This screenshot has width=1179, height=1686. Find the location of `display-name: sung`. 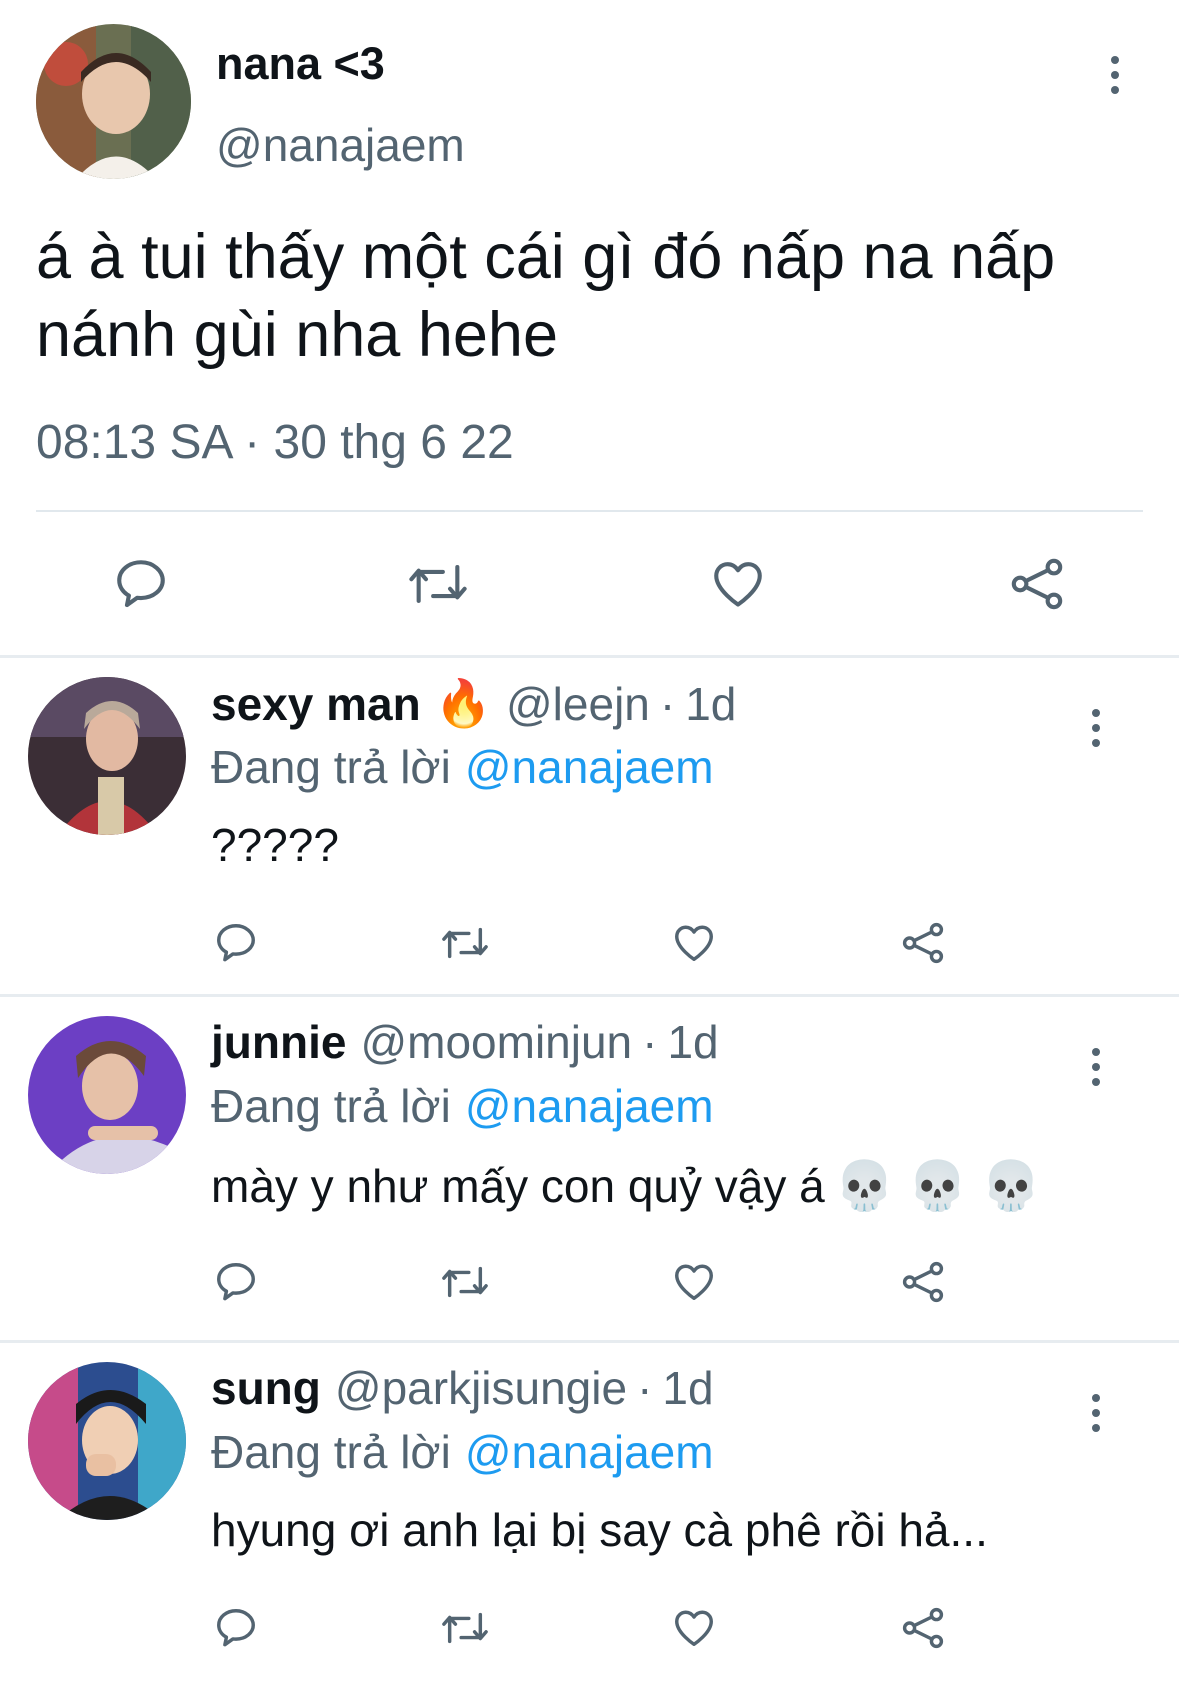

display-name: sung is located at coordinates (266, 1388).